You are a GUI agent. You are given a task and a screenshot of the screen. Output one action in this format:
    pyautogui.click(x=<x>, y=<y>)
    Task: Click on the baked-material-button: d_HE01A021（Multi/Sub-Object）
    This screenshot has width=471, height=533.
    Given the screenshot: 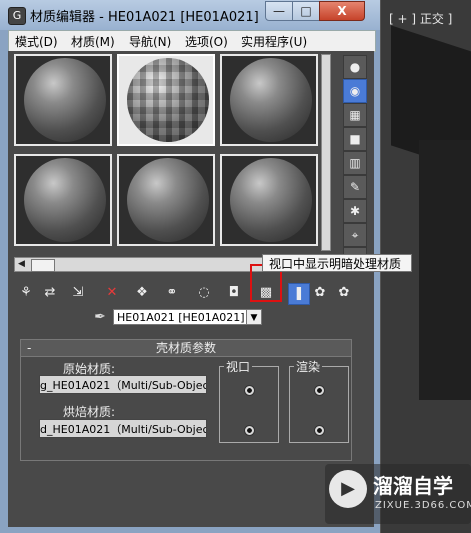 What is the action you would take?
    pyautogui.click(x=123, y=428)
    